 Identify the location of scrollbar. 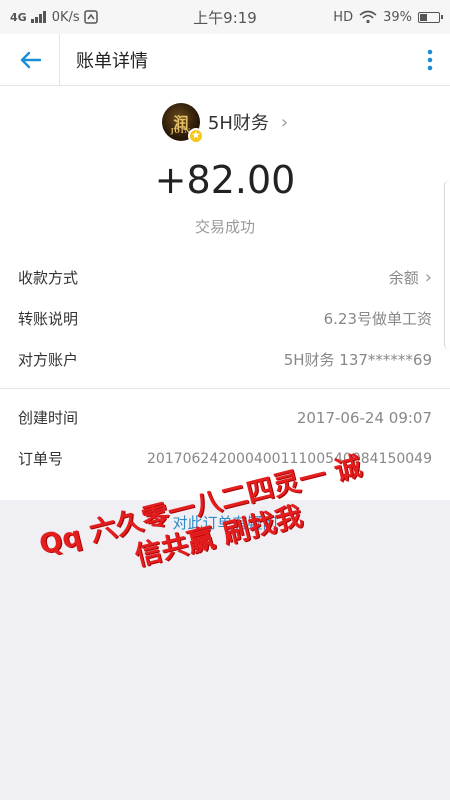
(447, 265).